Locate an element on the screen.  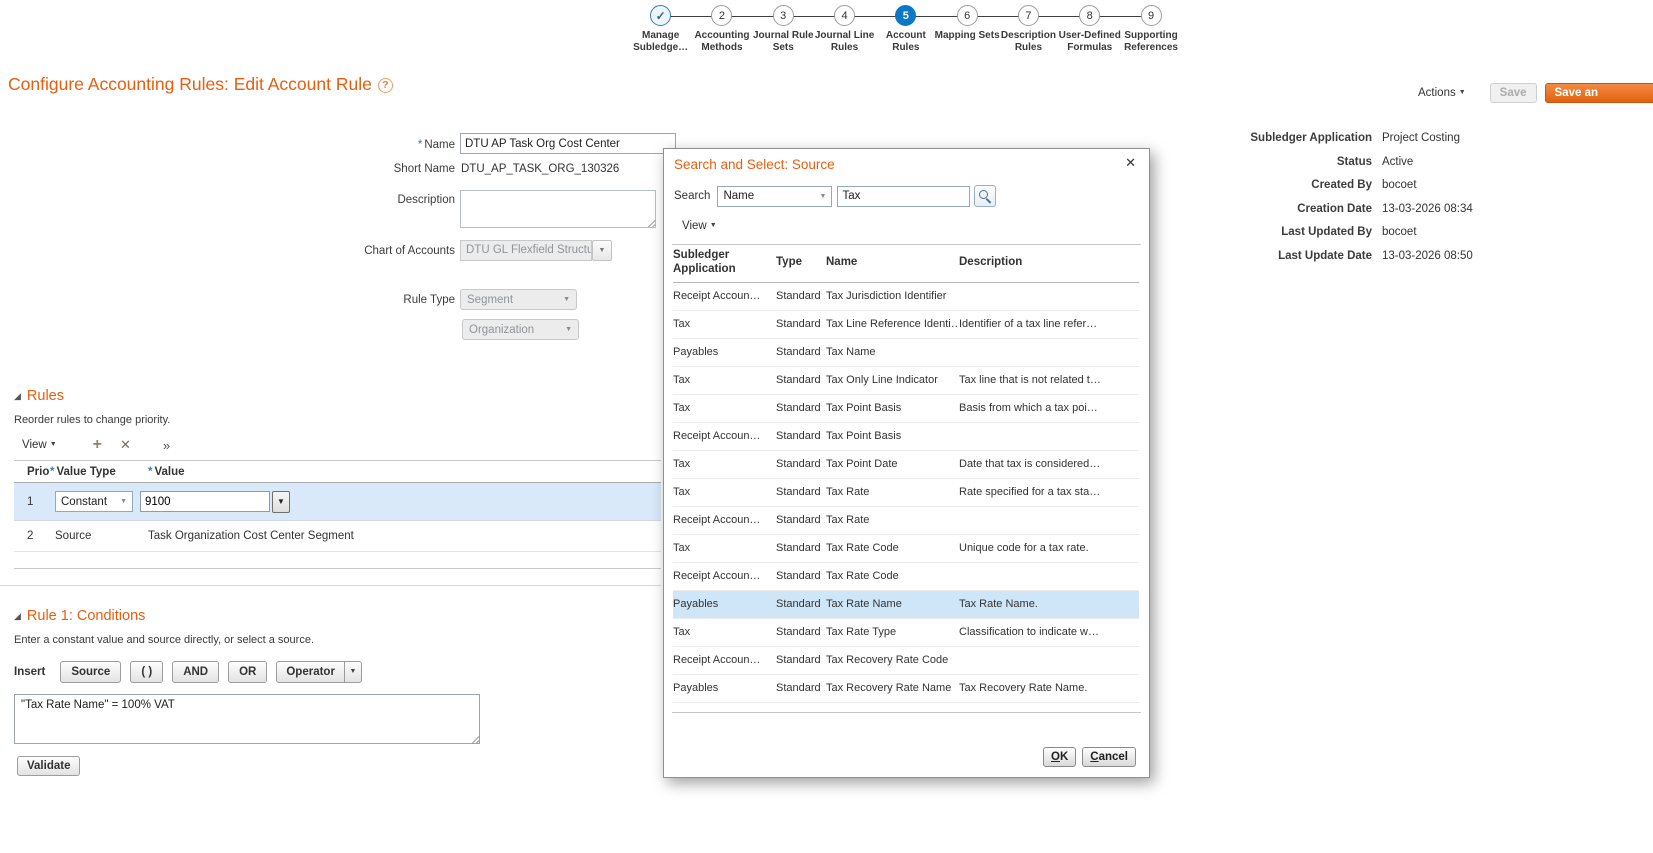
search-field-select: Name ▼ is located at coordinates (775, 196).